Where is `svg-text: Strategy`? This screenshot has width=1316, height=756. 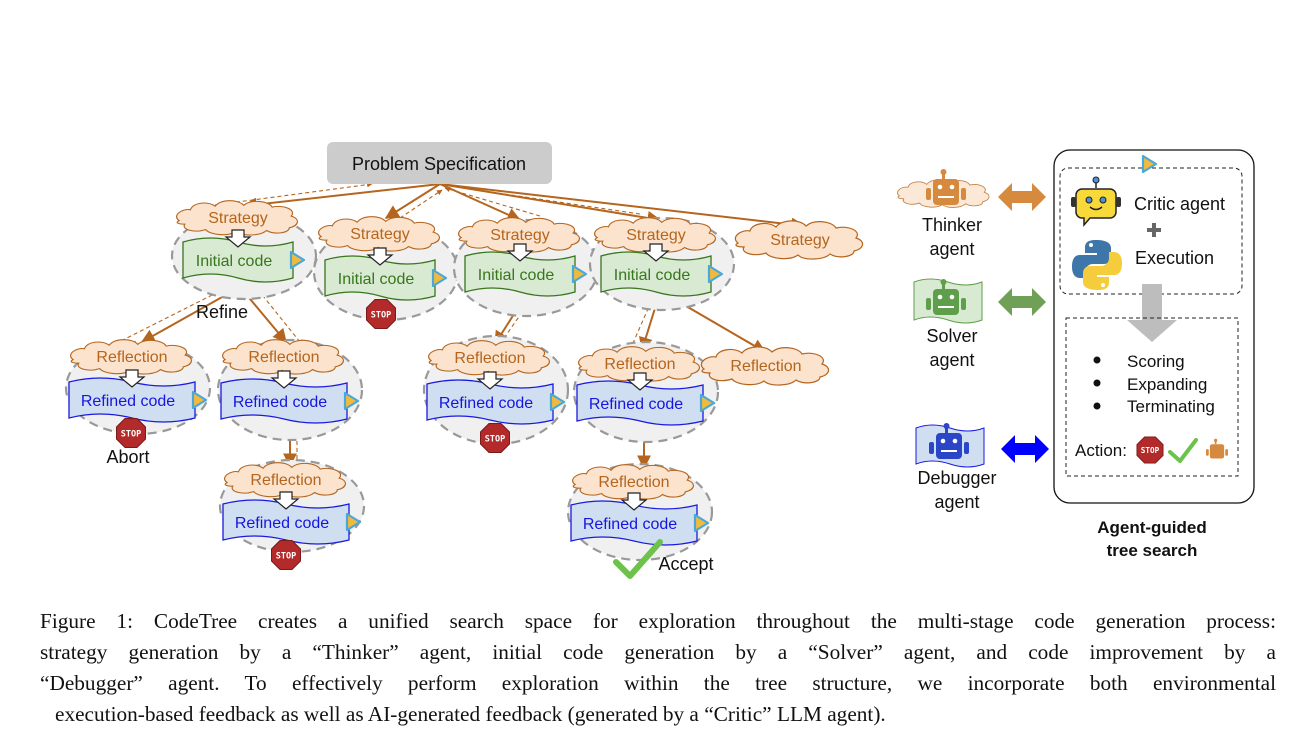
svg-text: Strategy is located at coordinates (800, 240).